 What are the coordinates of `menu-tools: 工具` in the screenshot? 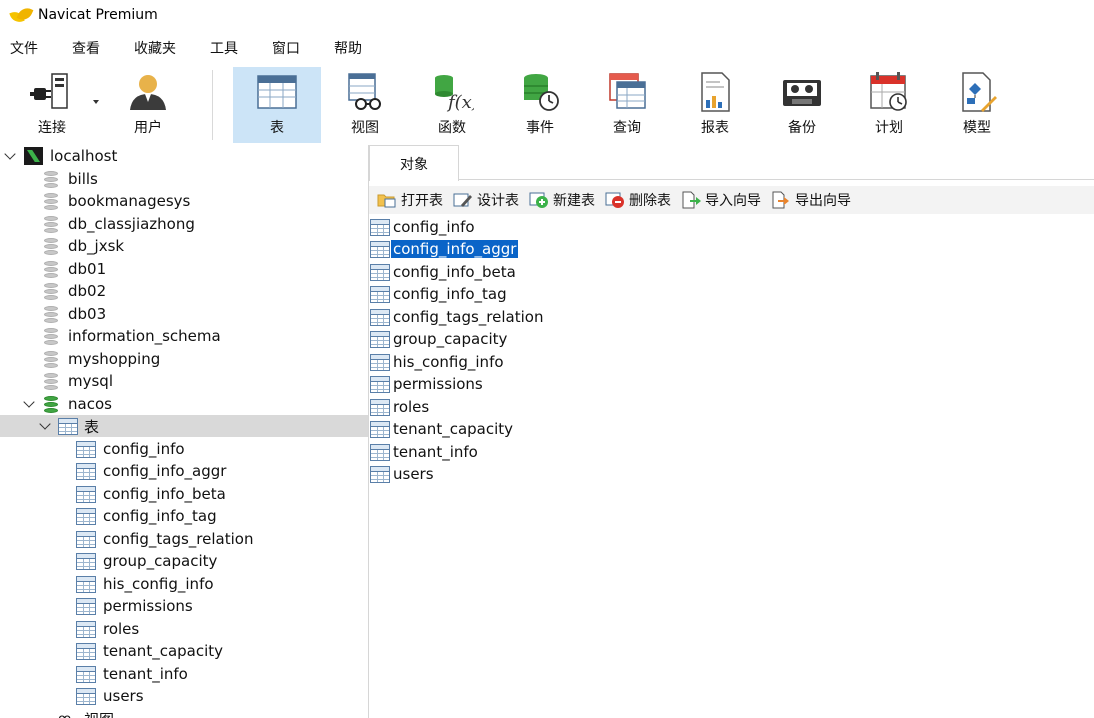 It's located at (224, 48).